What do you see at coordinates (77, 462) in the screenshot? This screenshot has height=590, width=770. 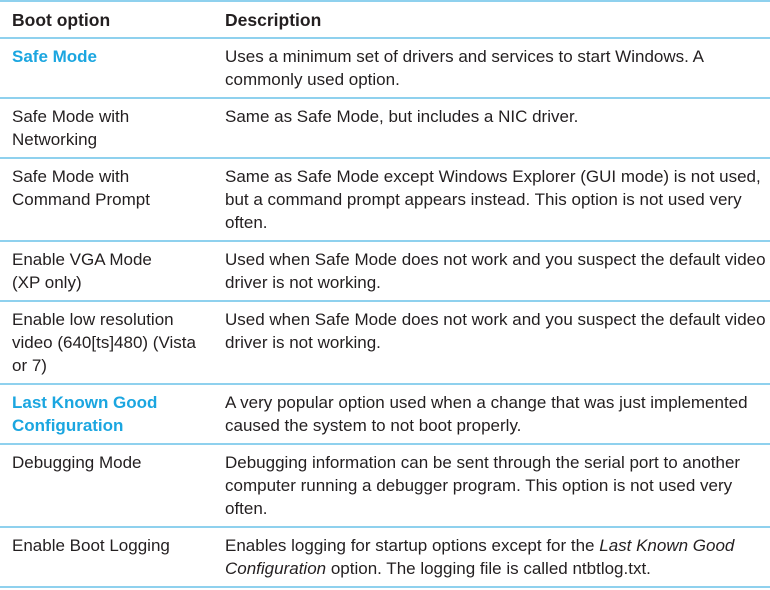 I see `boot-option-debugging-mode: Debugging Mode` at bounding box center [77, 462].